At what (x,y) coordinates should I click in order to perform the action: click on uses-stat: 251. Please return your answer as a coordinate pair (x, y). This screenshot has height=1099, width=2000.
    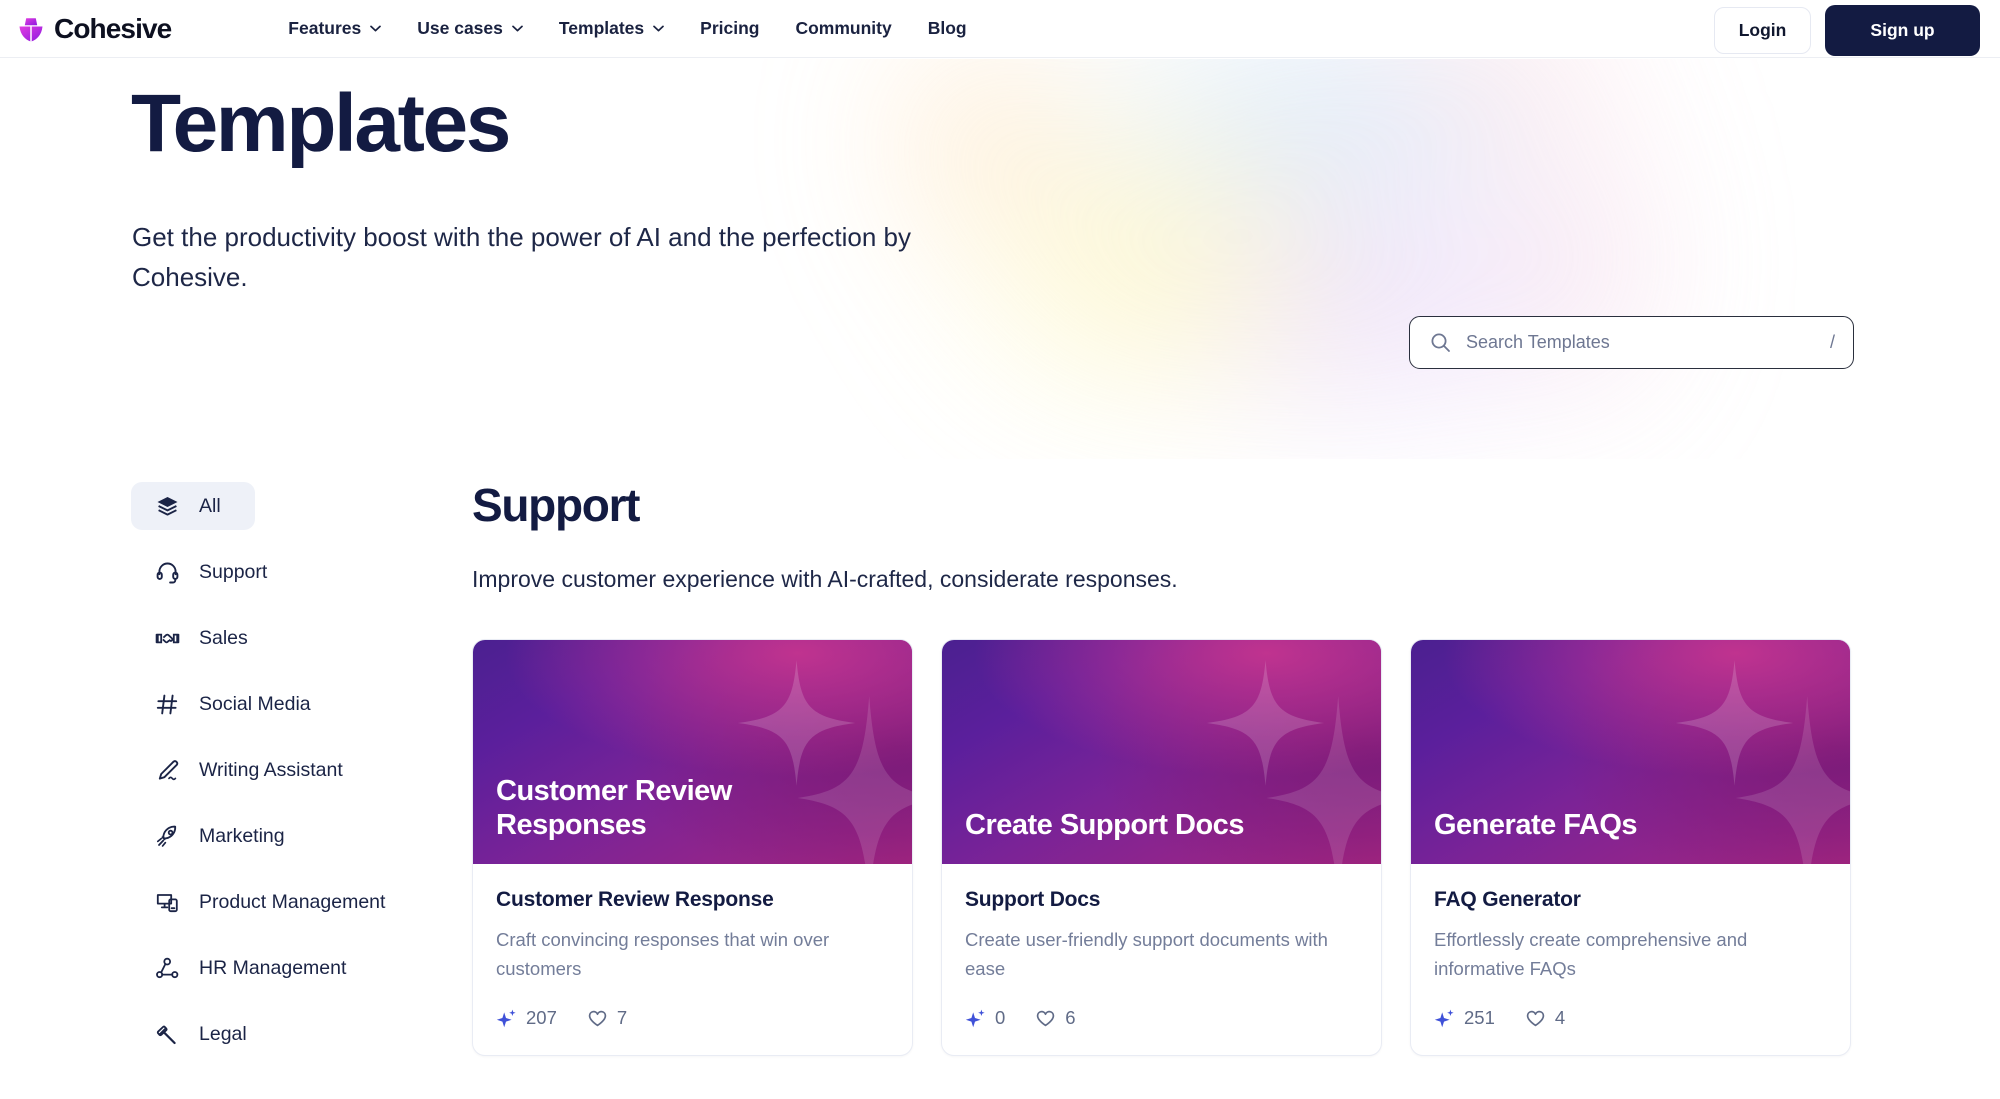
    Looking at the image, I should click on (1464, 1018).